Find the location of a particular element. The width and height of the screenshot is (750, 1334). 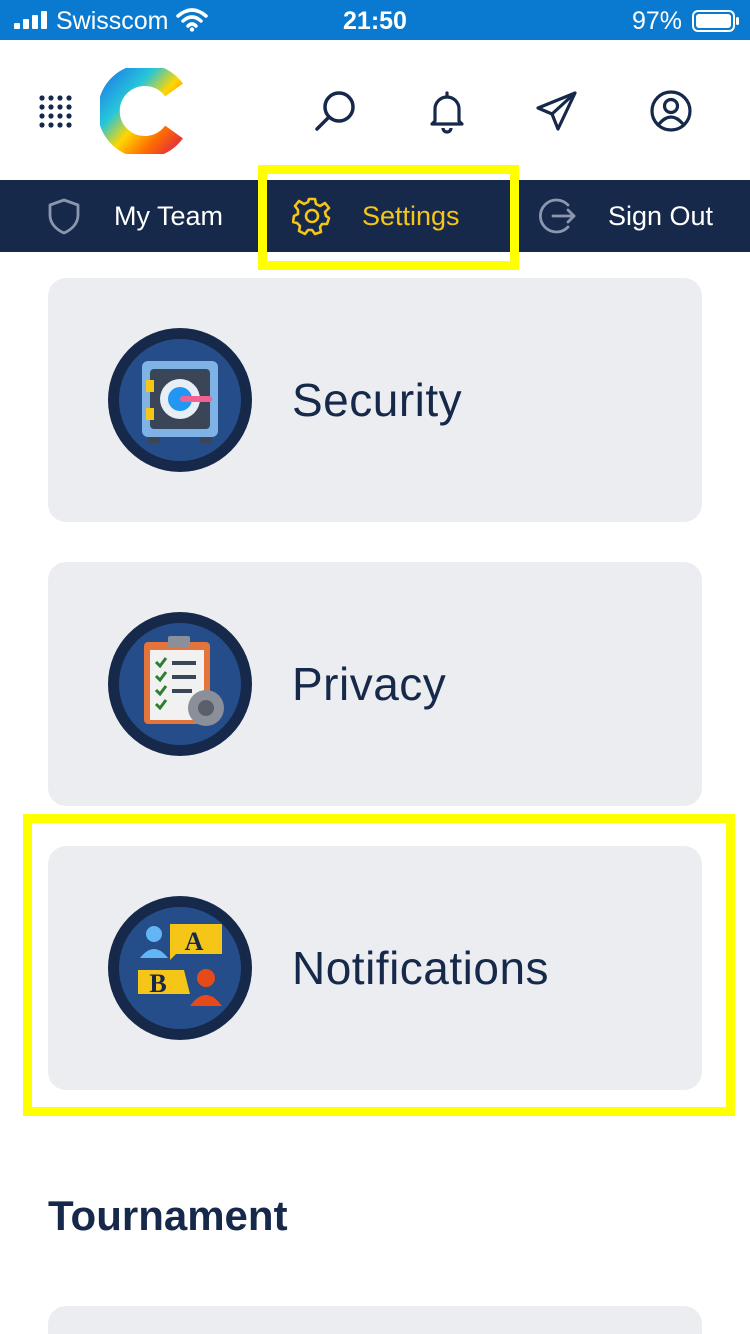

section-title-tournament: Tournament is located at coordinates (168, 1215).